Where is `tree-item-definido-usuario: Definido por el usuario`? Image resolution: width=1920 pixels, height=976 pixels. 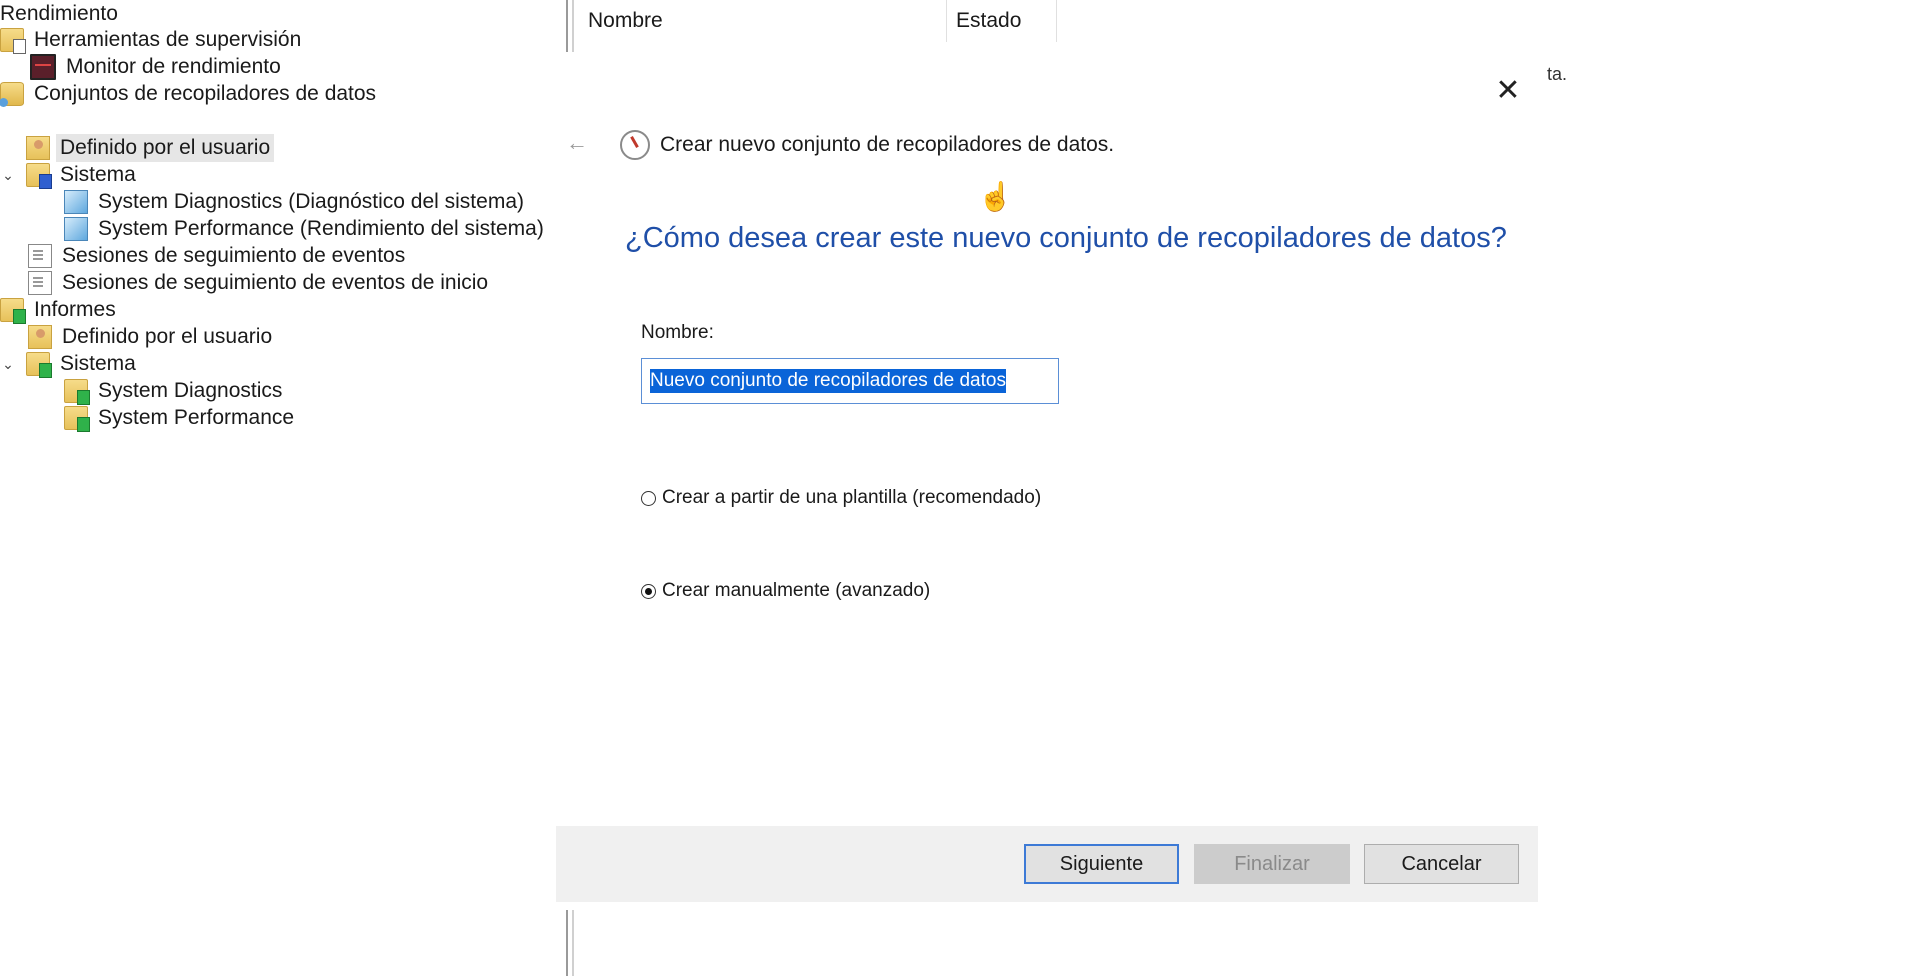 tree-item-definido-usuario: Definido por el usuario is located at coordinates (150, 148).